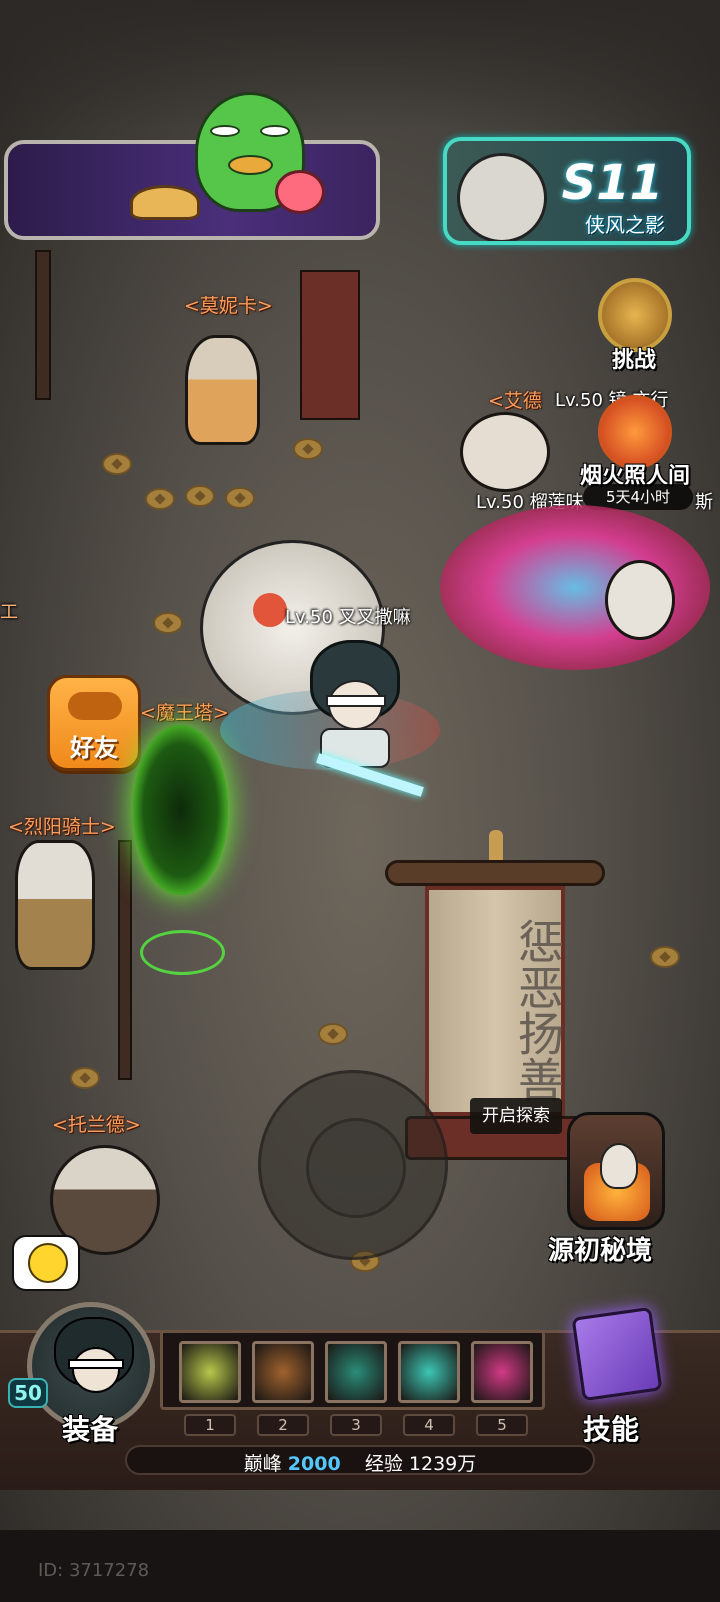 The height and width of the screenshot is (1602, 720). Describe the element at coordinates (383, 1464) in the screenshot. I see `exp-label: 经验` at that location.